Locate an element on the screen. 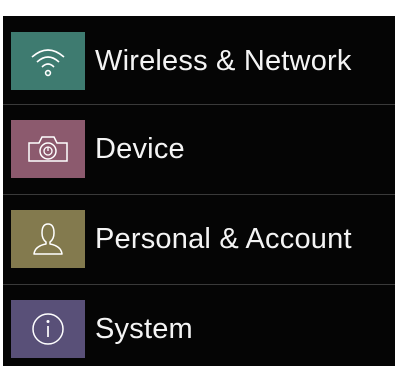  wifi-icon is located at coordinates (48, 61).